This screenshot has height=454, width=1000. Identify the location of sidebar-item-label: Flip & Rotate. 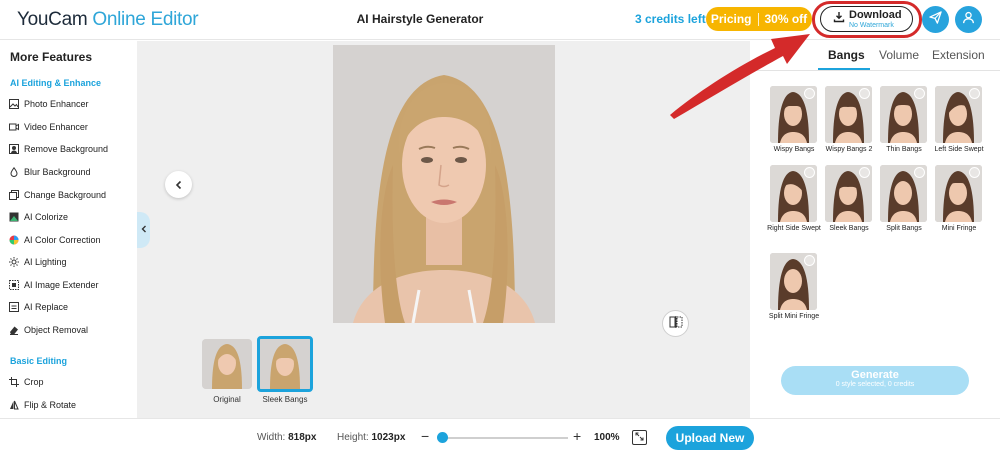
(50, 405).